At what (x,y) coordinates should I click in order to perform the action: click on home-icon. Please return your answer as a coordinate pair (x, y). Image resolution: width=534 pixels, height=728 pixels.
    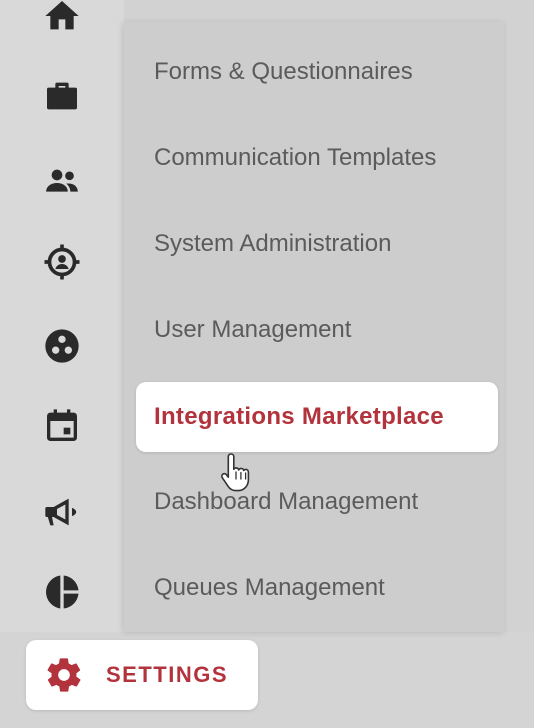
    Looking at the image, I should click on (62, 19).